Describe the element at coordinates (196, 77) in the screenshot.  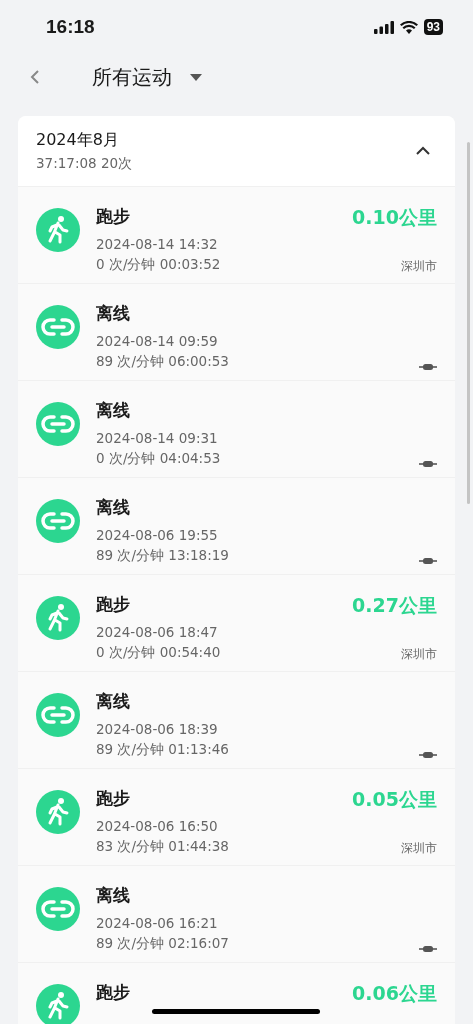
I see `caret-icon` at that location.